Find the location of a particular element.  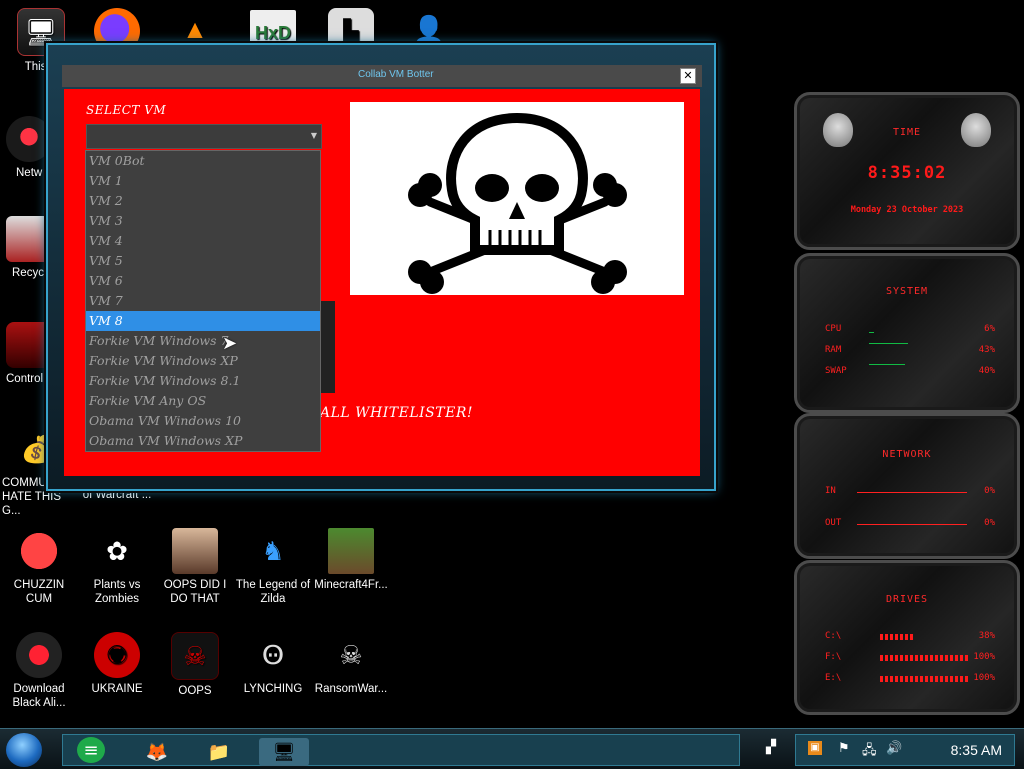

drive-c-label: C:\ is located at coordinates (833, 636).